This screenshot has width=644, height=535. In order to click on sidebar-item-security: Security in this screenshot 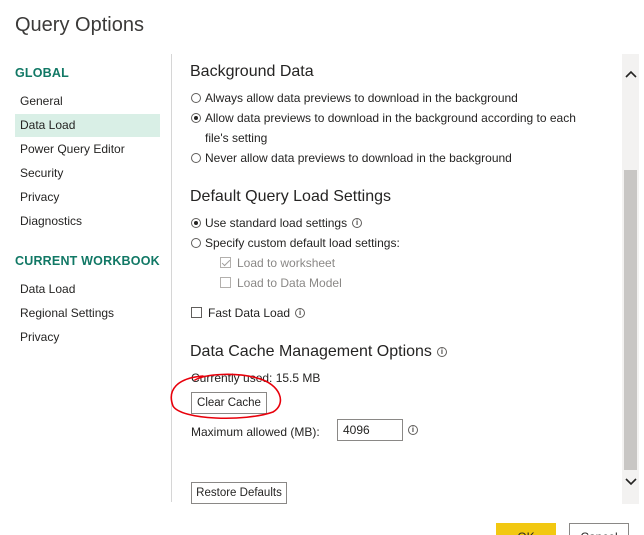, I will do `click(87, 173)`.